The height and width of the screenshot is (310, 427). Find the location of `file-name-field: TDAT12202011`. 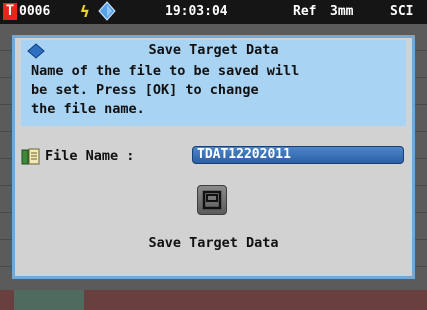

file-name-field: TDAT12202011 is located at coordinates (298, 155).